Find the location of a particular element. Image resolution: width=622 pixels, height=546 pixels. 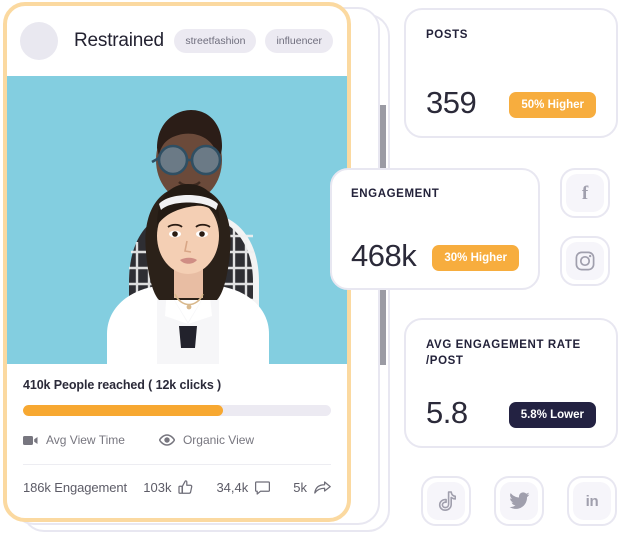

engagement-row: 186k Engagement 103k 34,4k 5k is located at coordinates (177, 487).